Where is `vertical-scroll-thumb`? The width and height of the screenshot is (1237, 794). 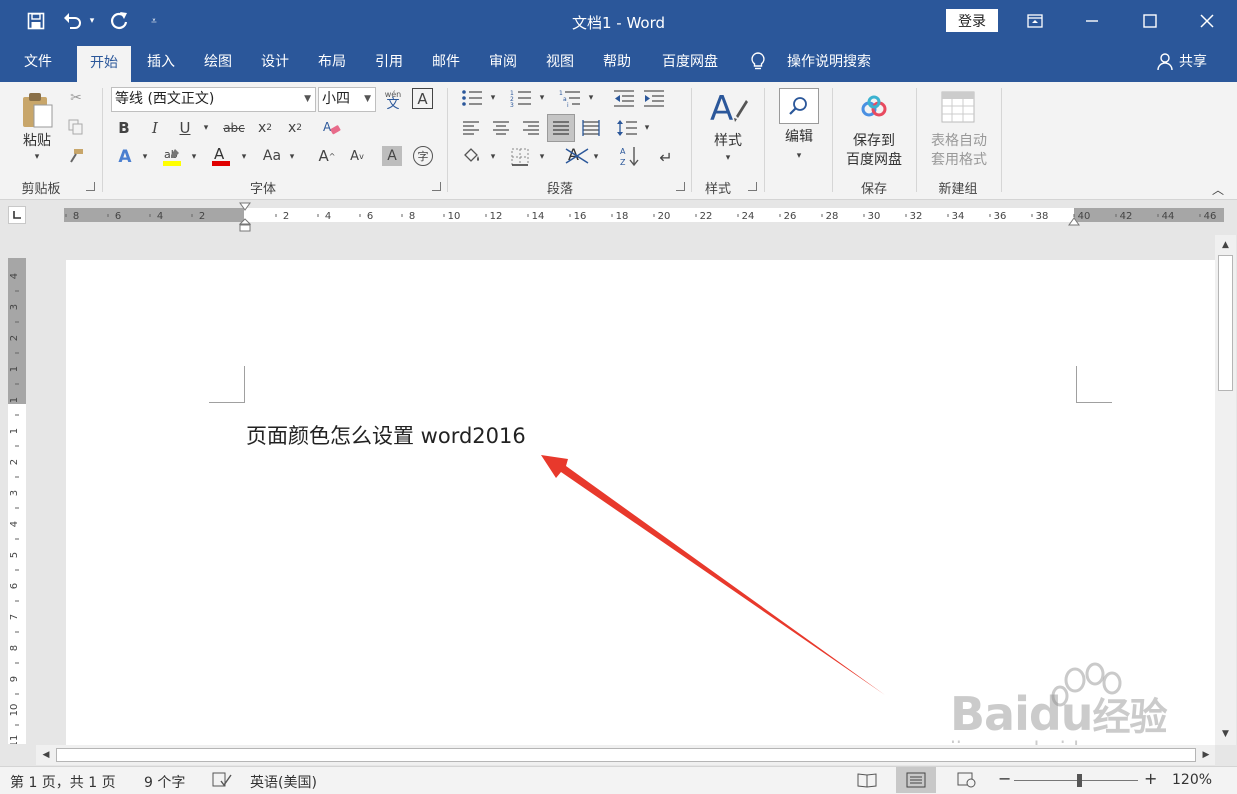 vertical-scroll-thumb is located at coordinates (1225, 323).